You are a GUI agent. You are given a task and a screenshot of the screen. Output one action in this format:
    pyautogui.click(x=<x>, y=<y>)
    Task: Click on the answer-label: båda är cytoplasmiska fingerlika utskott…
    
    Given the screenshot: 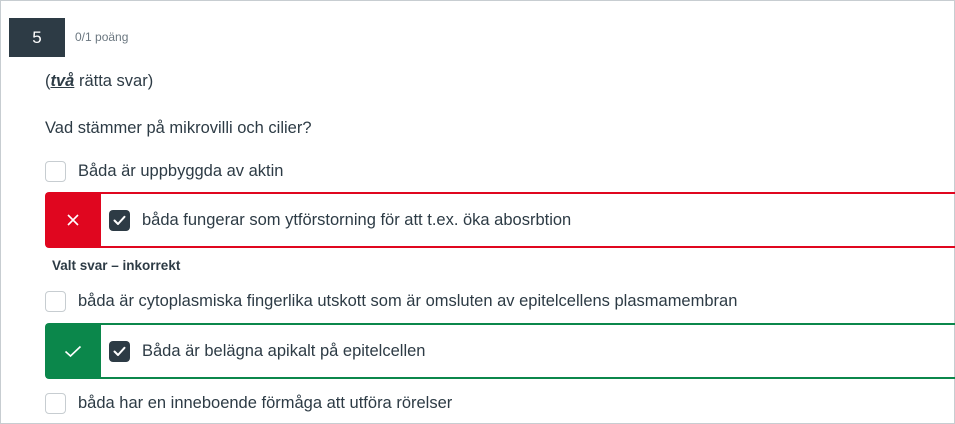 What is the action you would take?
    pyautogui.click(x=408, y=300)
    